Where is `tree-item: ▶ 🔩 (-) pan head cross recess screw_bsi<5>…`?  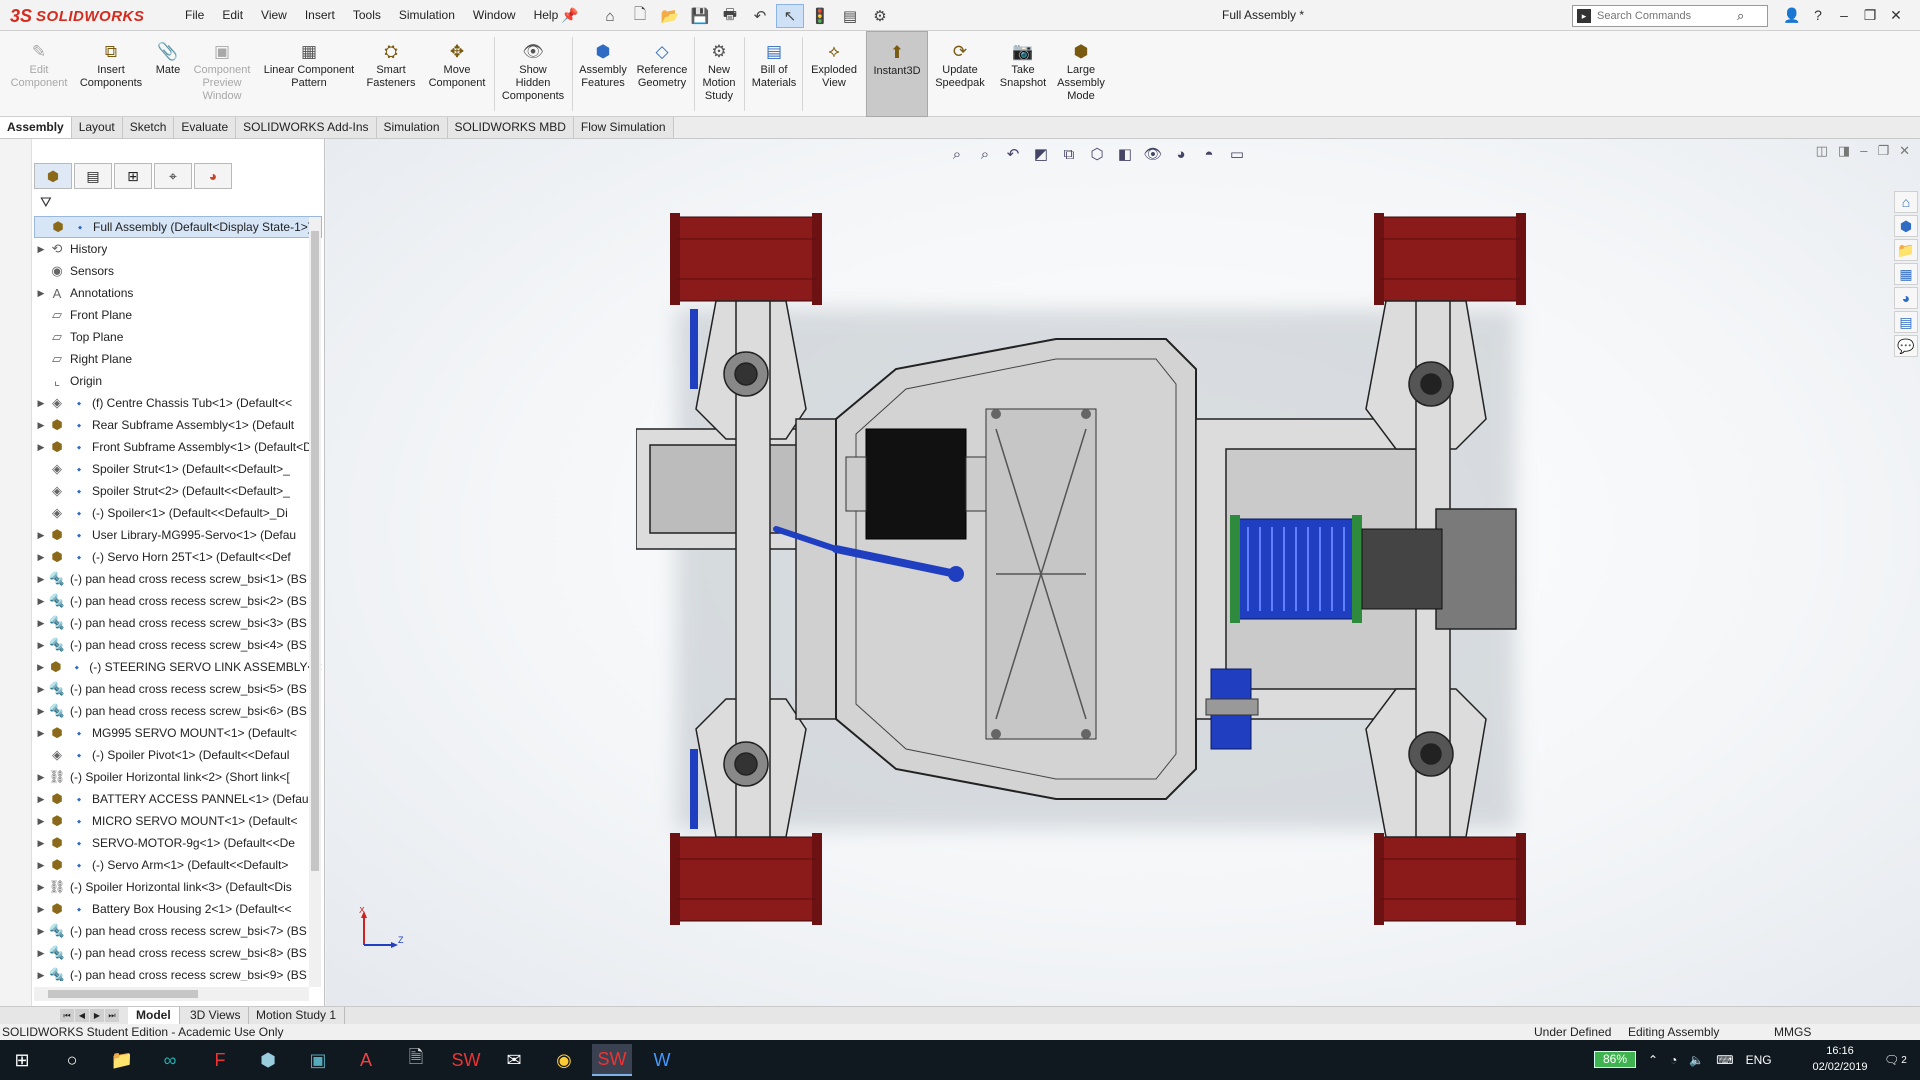
tree-item: ▶ 🔩 (-) pan head cross recess screw_bsi<5>… is located at coordinates (178, 689).